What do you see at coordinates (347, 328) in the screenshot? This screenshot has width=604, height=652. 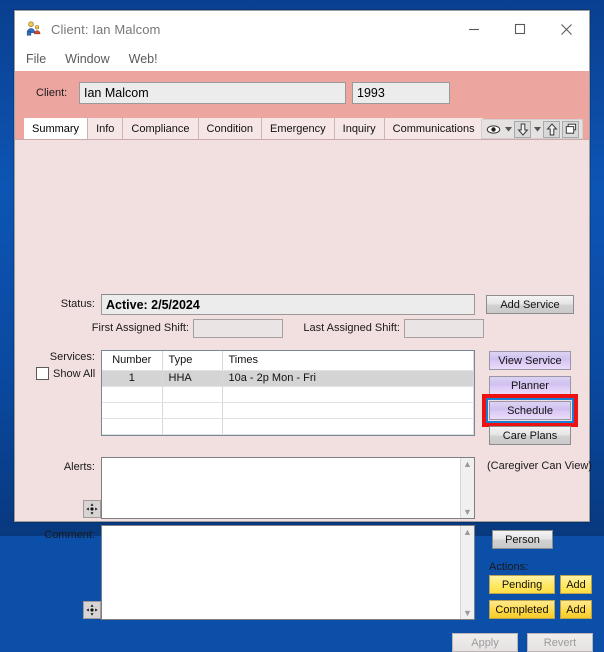 I see `last-assigned-shift-label: Last Assigned Shift:` at bounding box center [347, 328].